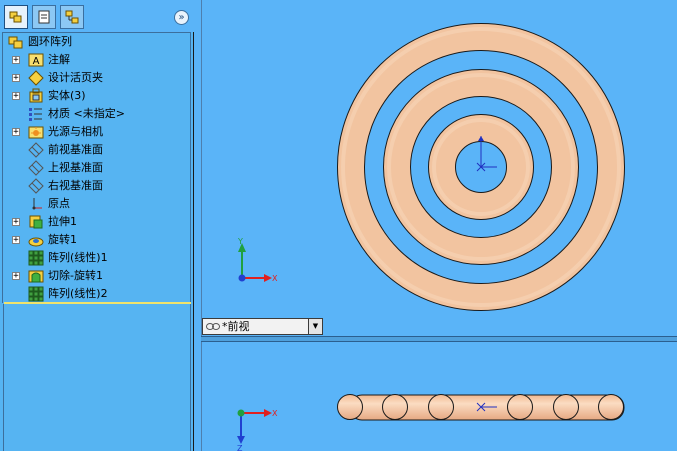 This screenshot has height=451, width=677. What do you see at coordinates (86, 113) in the screenshot?
I see `tree-item-label: 材质 <未指定>` at bounding box center [86, 113].